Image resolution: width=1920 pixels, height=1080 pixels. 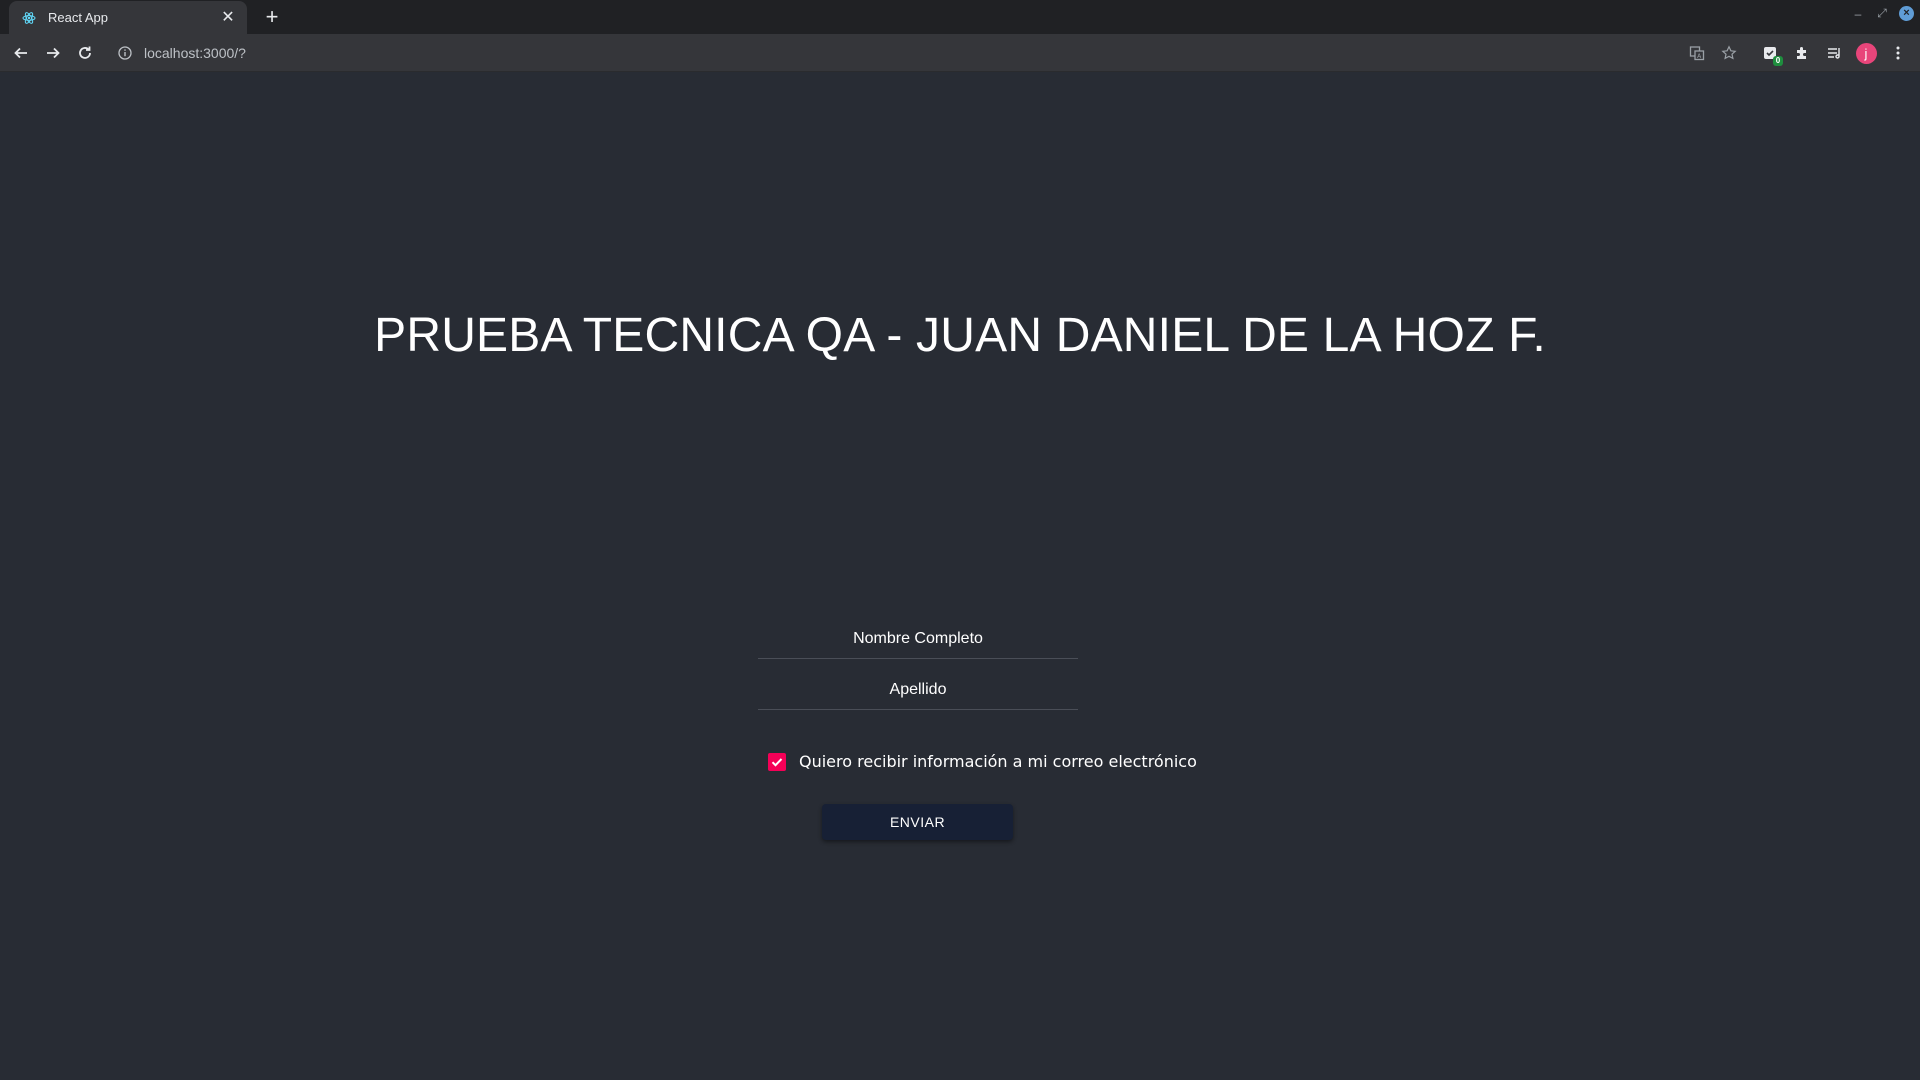 What do you see at coordinates (1697, 53) in the screenshot?
I see `translate-icon: A` at bounding box center [1697, 53].